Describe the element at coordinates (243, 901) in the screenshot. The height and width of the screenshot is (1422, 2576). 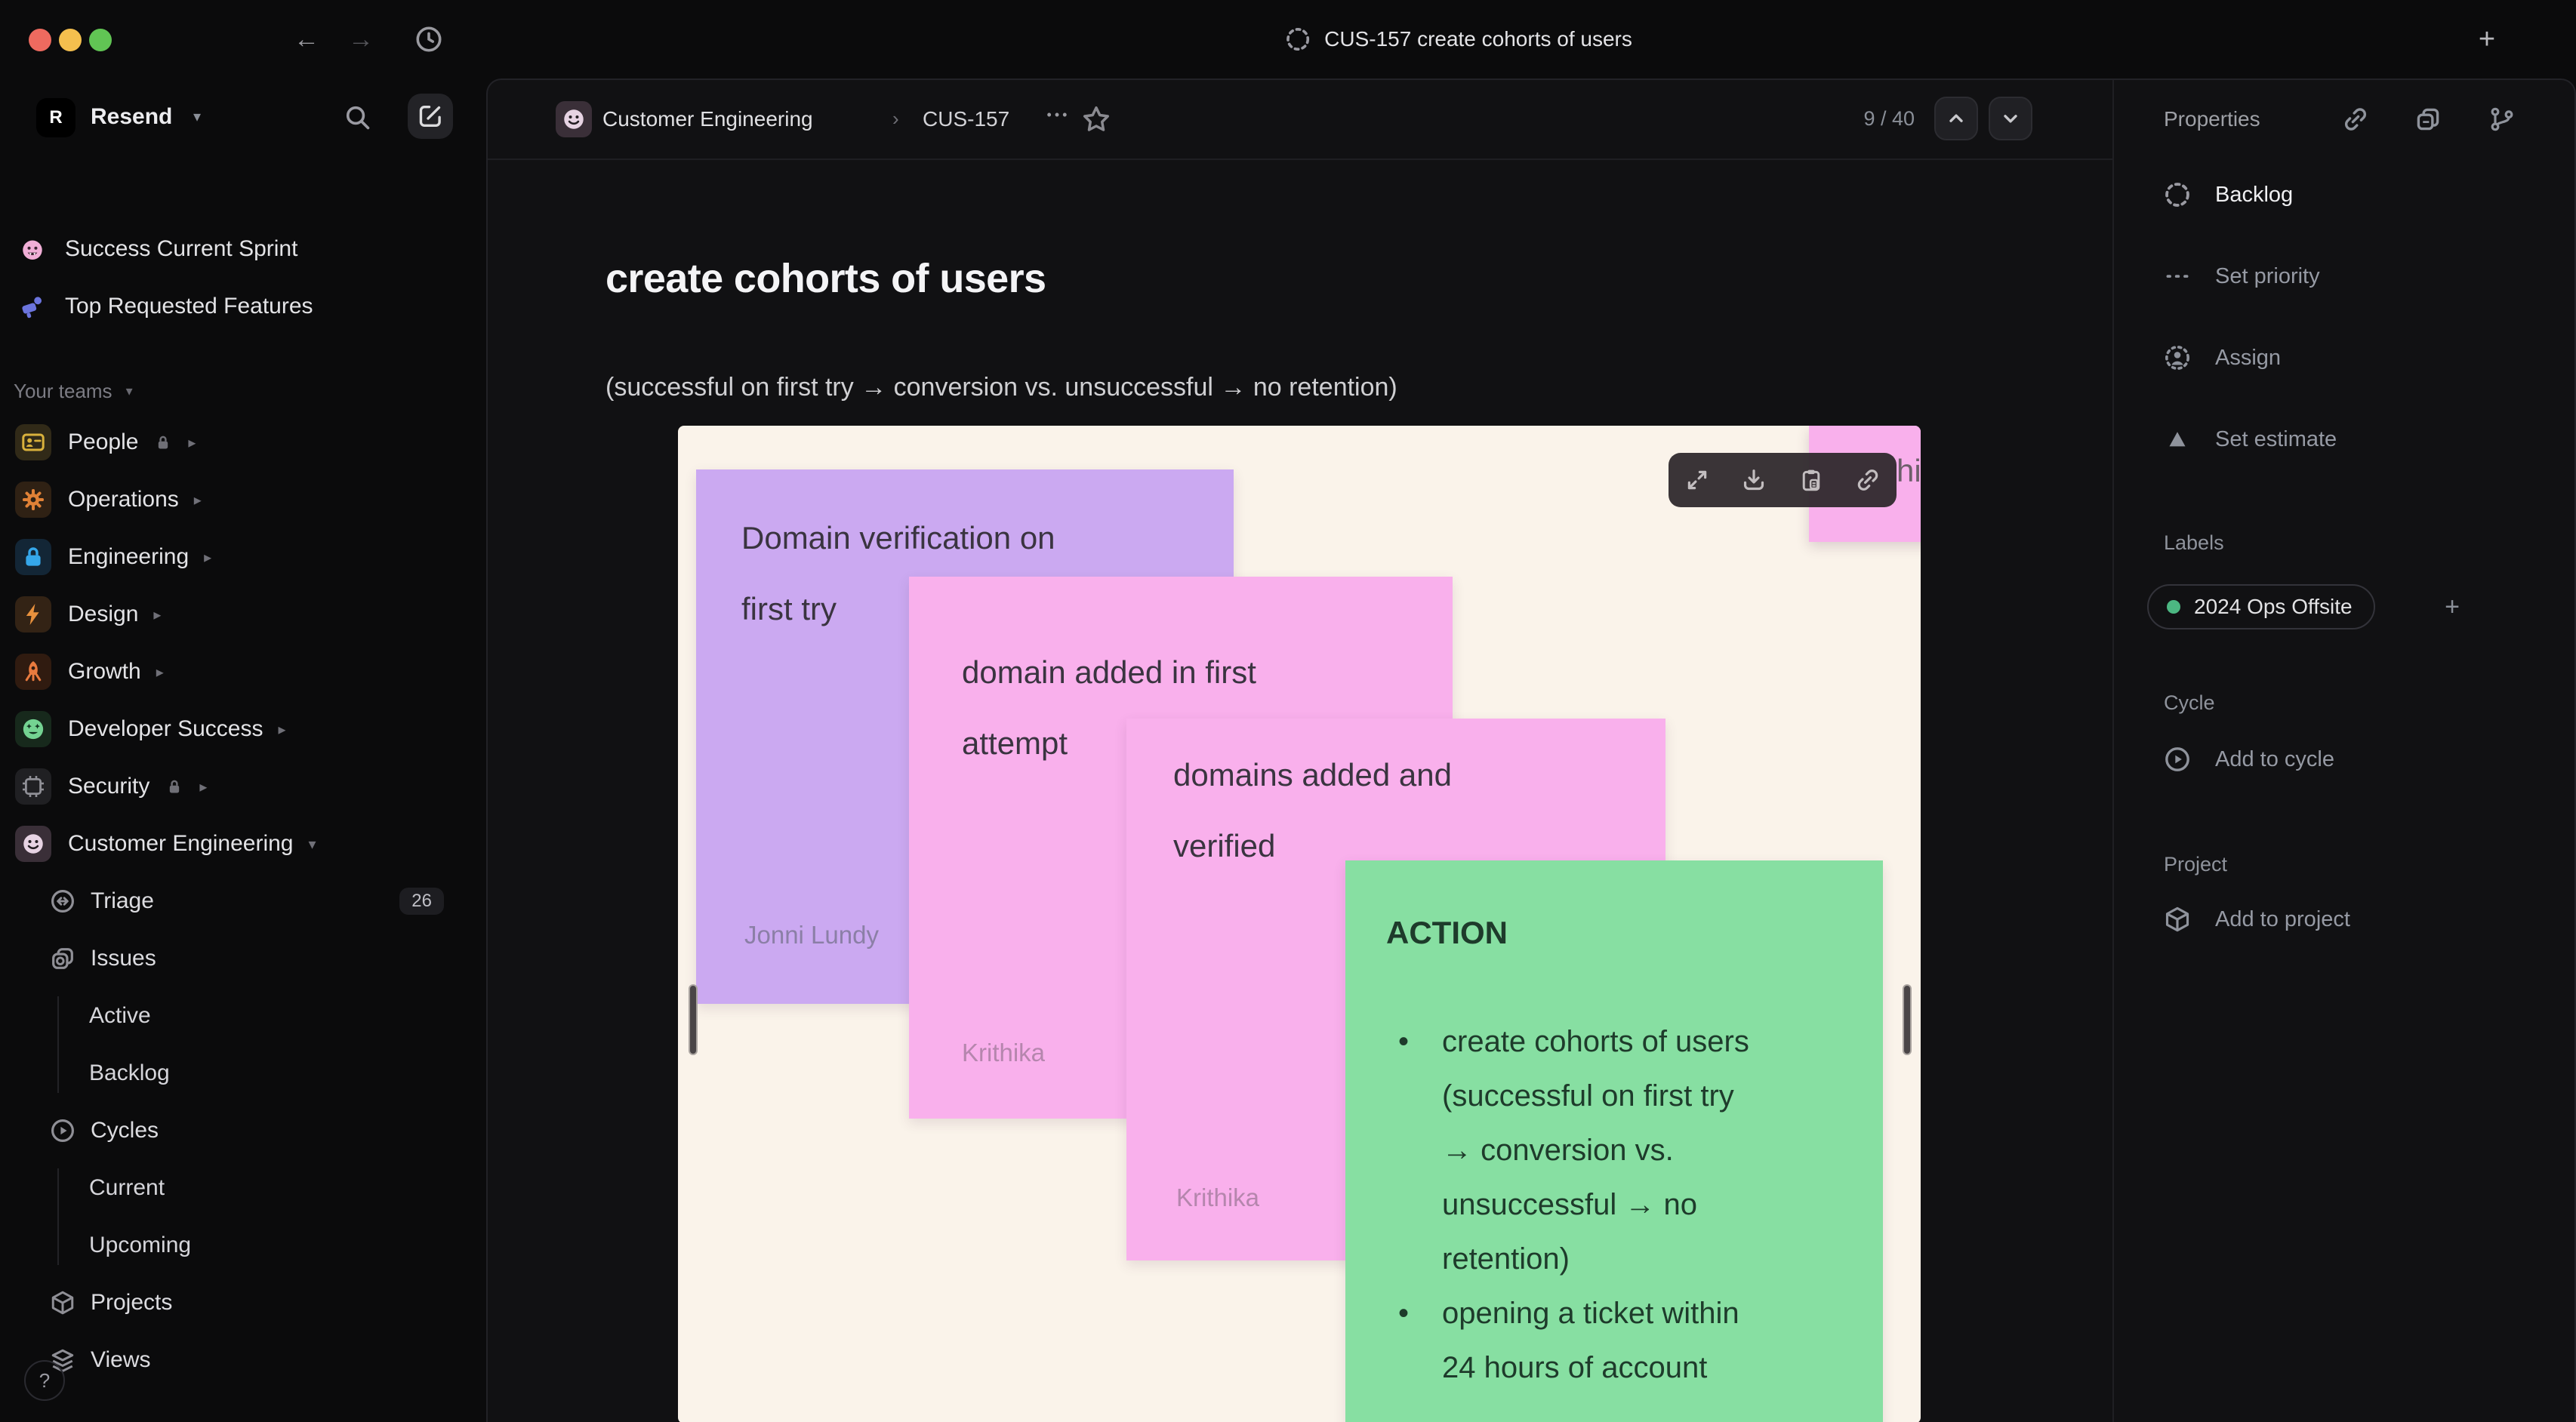
I see `sidebar-item-triage: Triage 26` at that location.